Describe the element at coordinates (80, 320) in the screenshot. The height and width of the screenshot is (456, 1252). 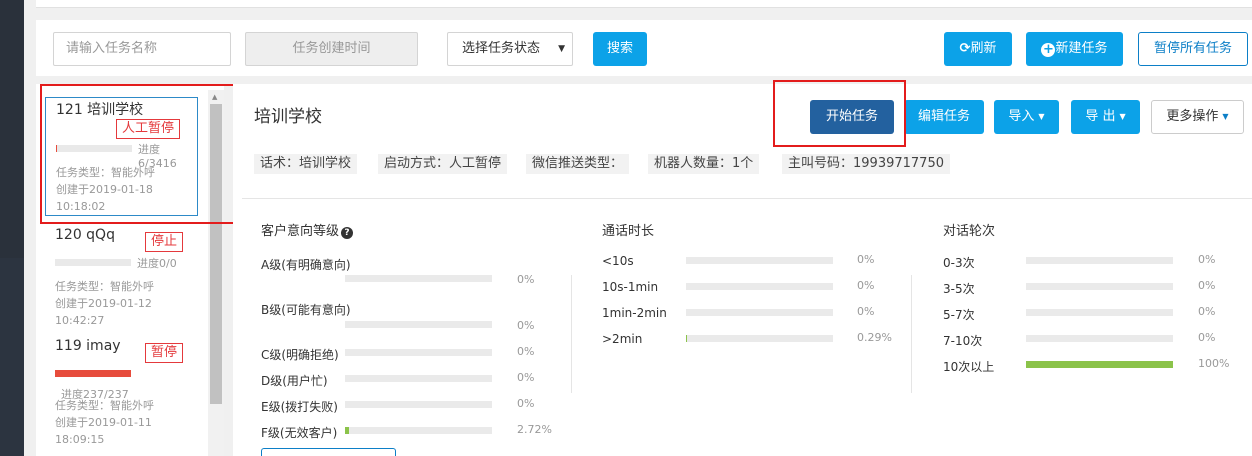
I see `task-created-time: 10:42:27` at that location.